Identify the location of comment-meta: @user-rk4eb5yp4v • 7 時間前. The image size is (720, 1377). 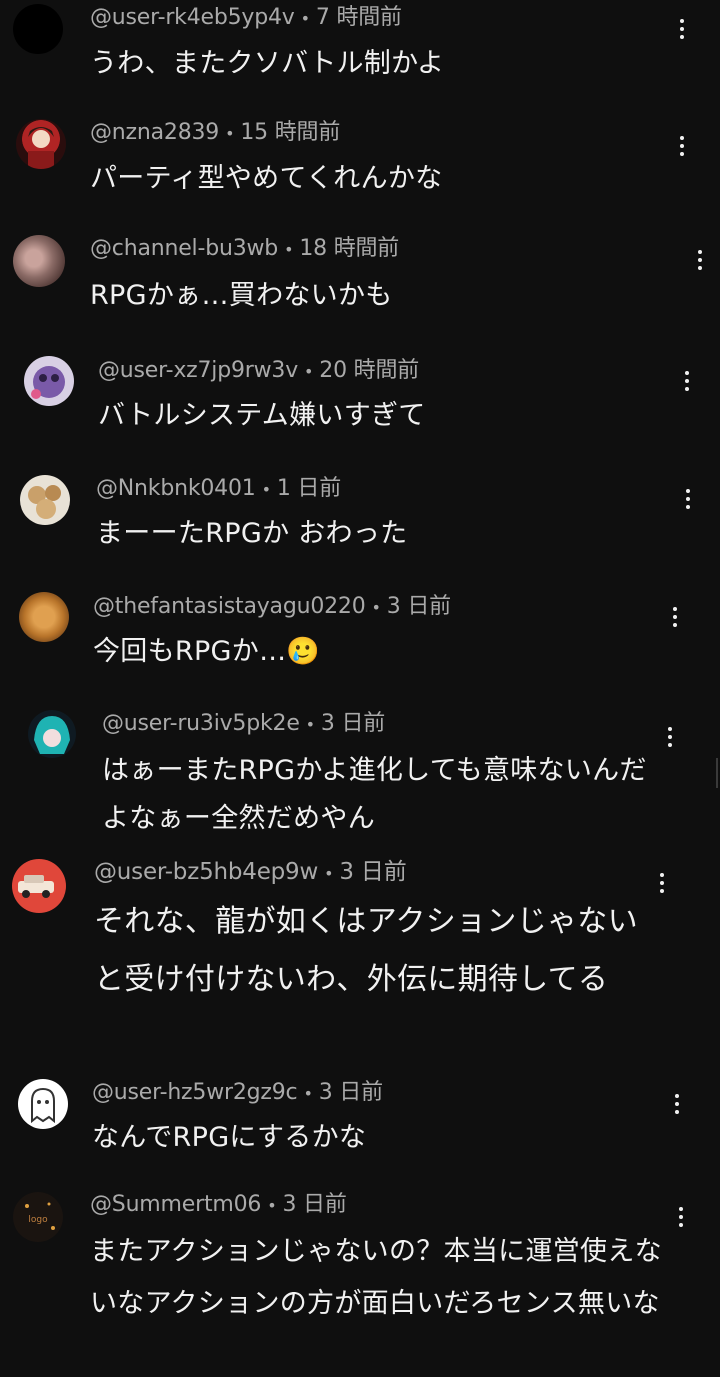
(246, 18).